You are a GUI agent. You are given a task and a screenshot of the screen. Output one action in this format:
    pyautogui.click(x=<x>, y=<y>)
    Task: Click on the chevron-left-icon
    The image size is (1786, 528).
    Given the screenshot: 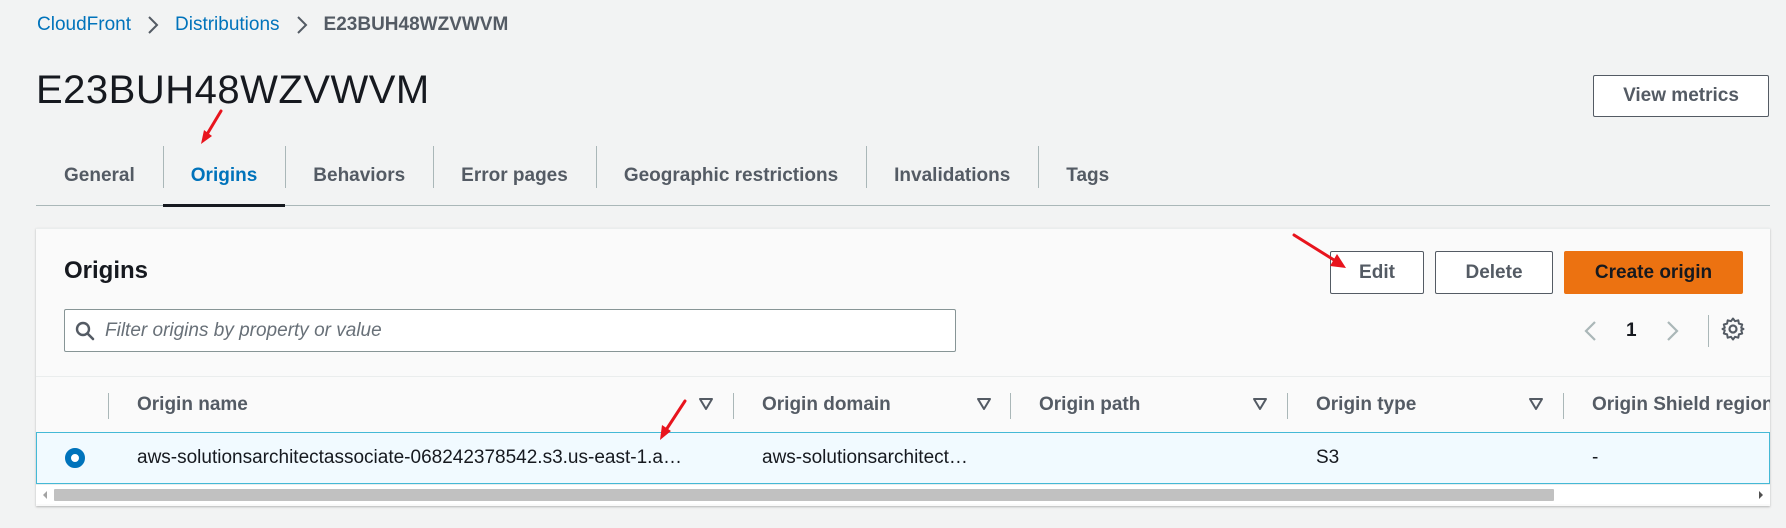 What is the action you would take?
    pyautogui.click(x=1590, y=331)
    